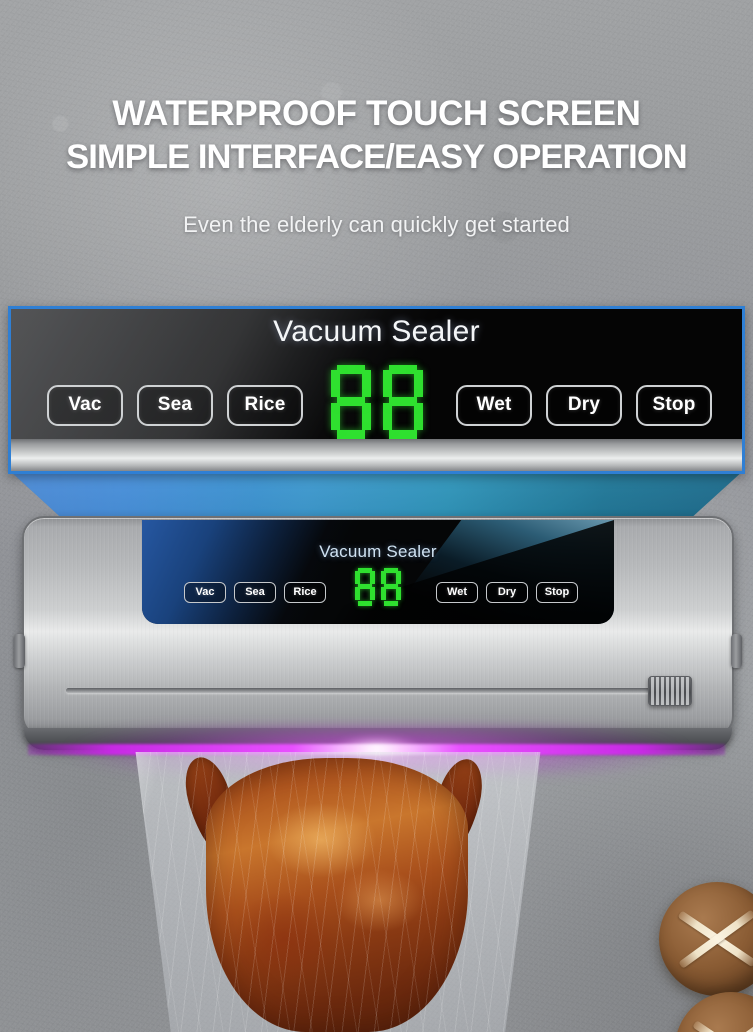  Describe the element at coordinates (376, 455) in the screenshot. I see `callout-metal-strip` at that location.